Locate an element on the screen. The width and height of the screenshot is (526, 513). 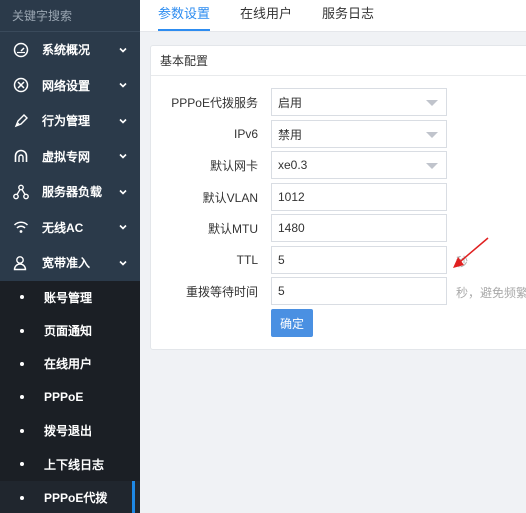
field-row-pppoe-proxy-service: PPPoE代拨服务 启用 is located at coordinates (299, 102).